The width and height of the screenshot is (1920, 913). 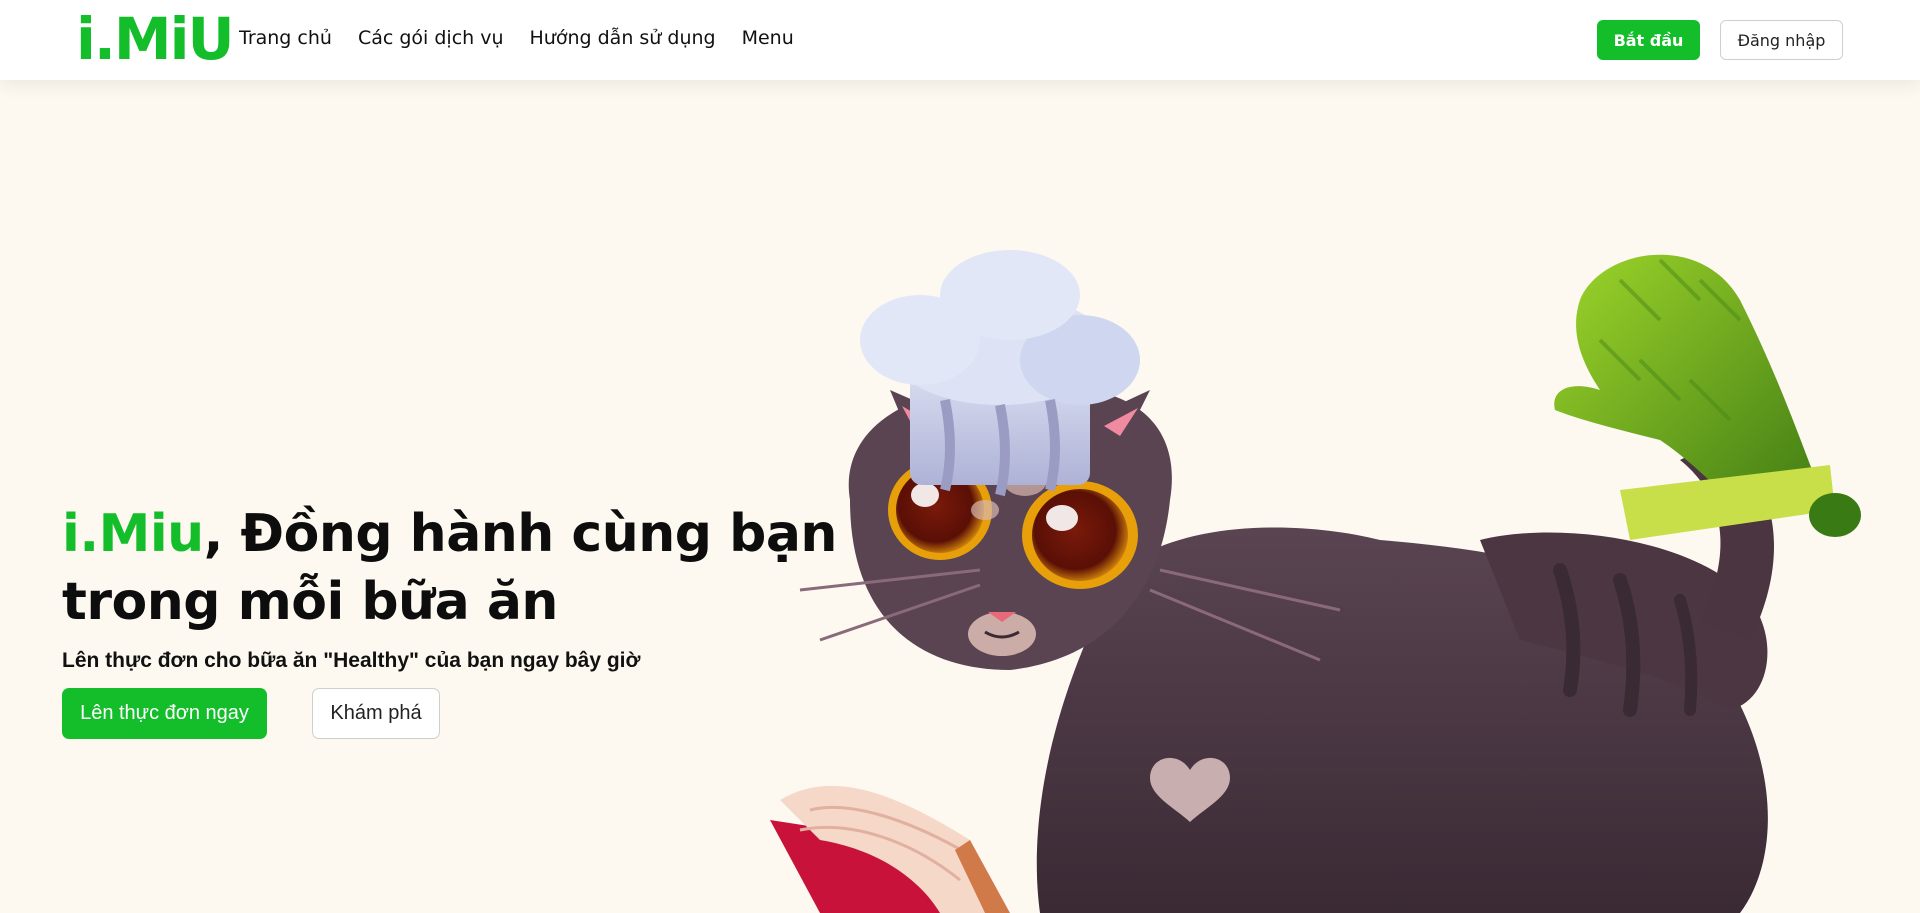 I want to click on logo-text: i.MiU, so click(x=155, y=39).